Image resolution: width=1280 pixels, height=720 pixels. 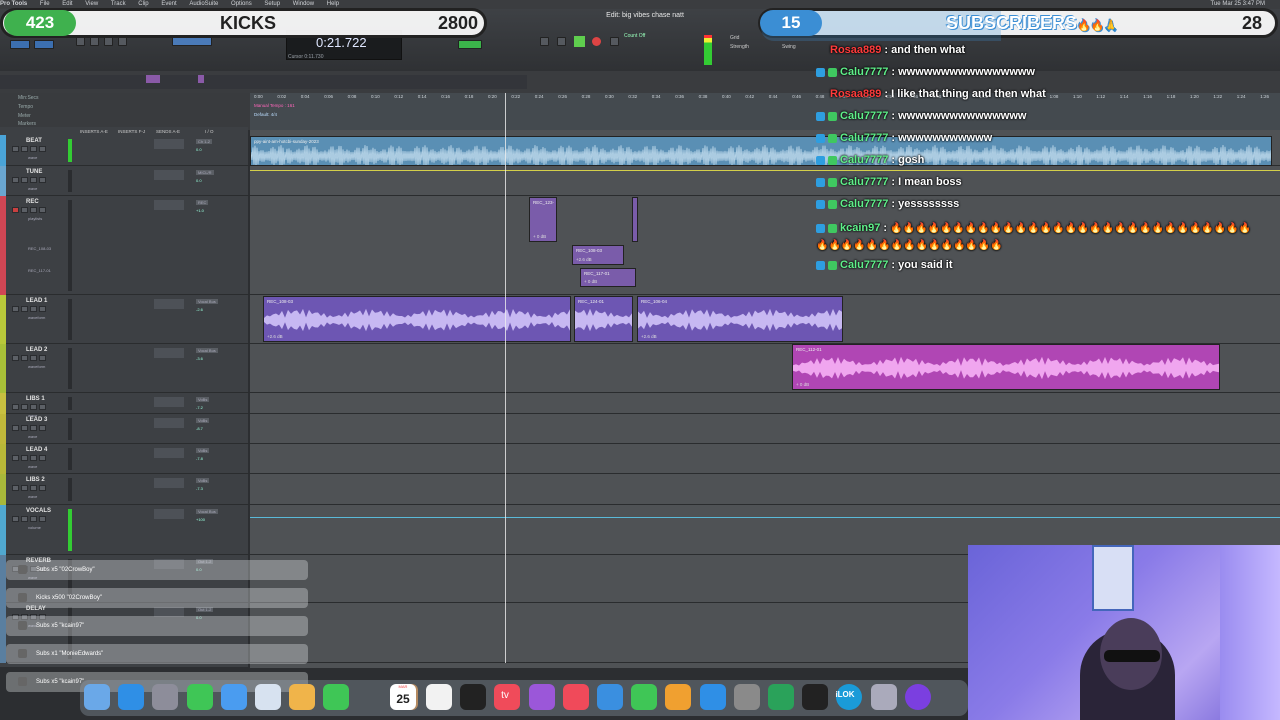 I want to click on track-name: REC, so click(x=32, y=202).